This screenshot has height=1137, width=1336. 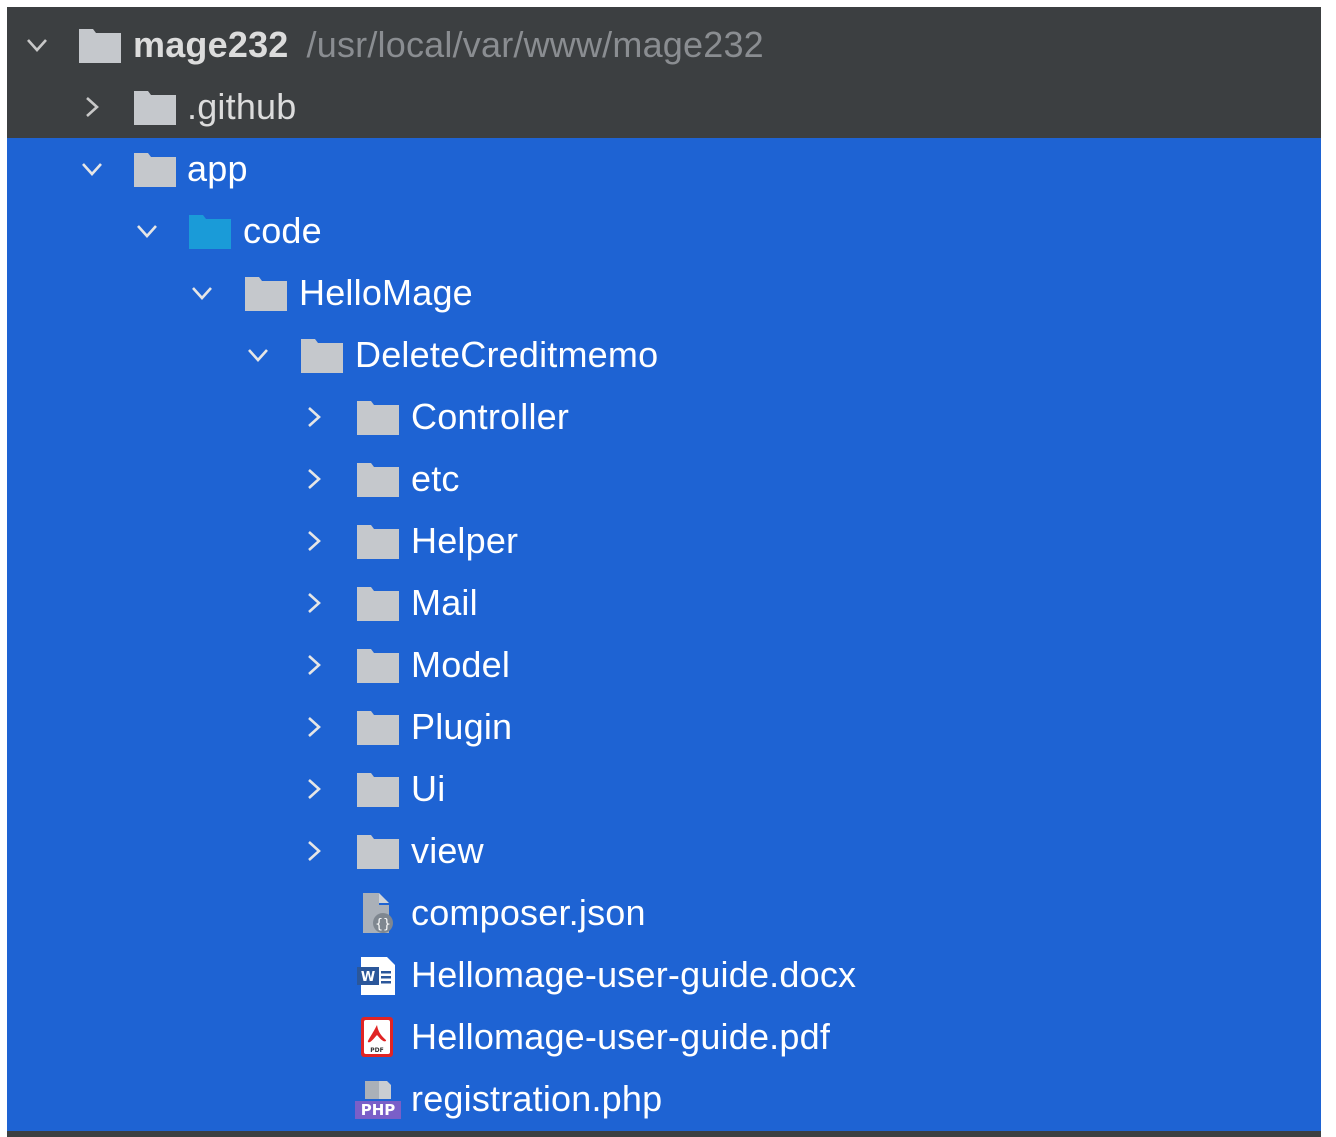 I want to click on php-file-icon: PHP, so click(x=378, y=1099).